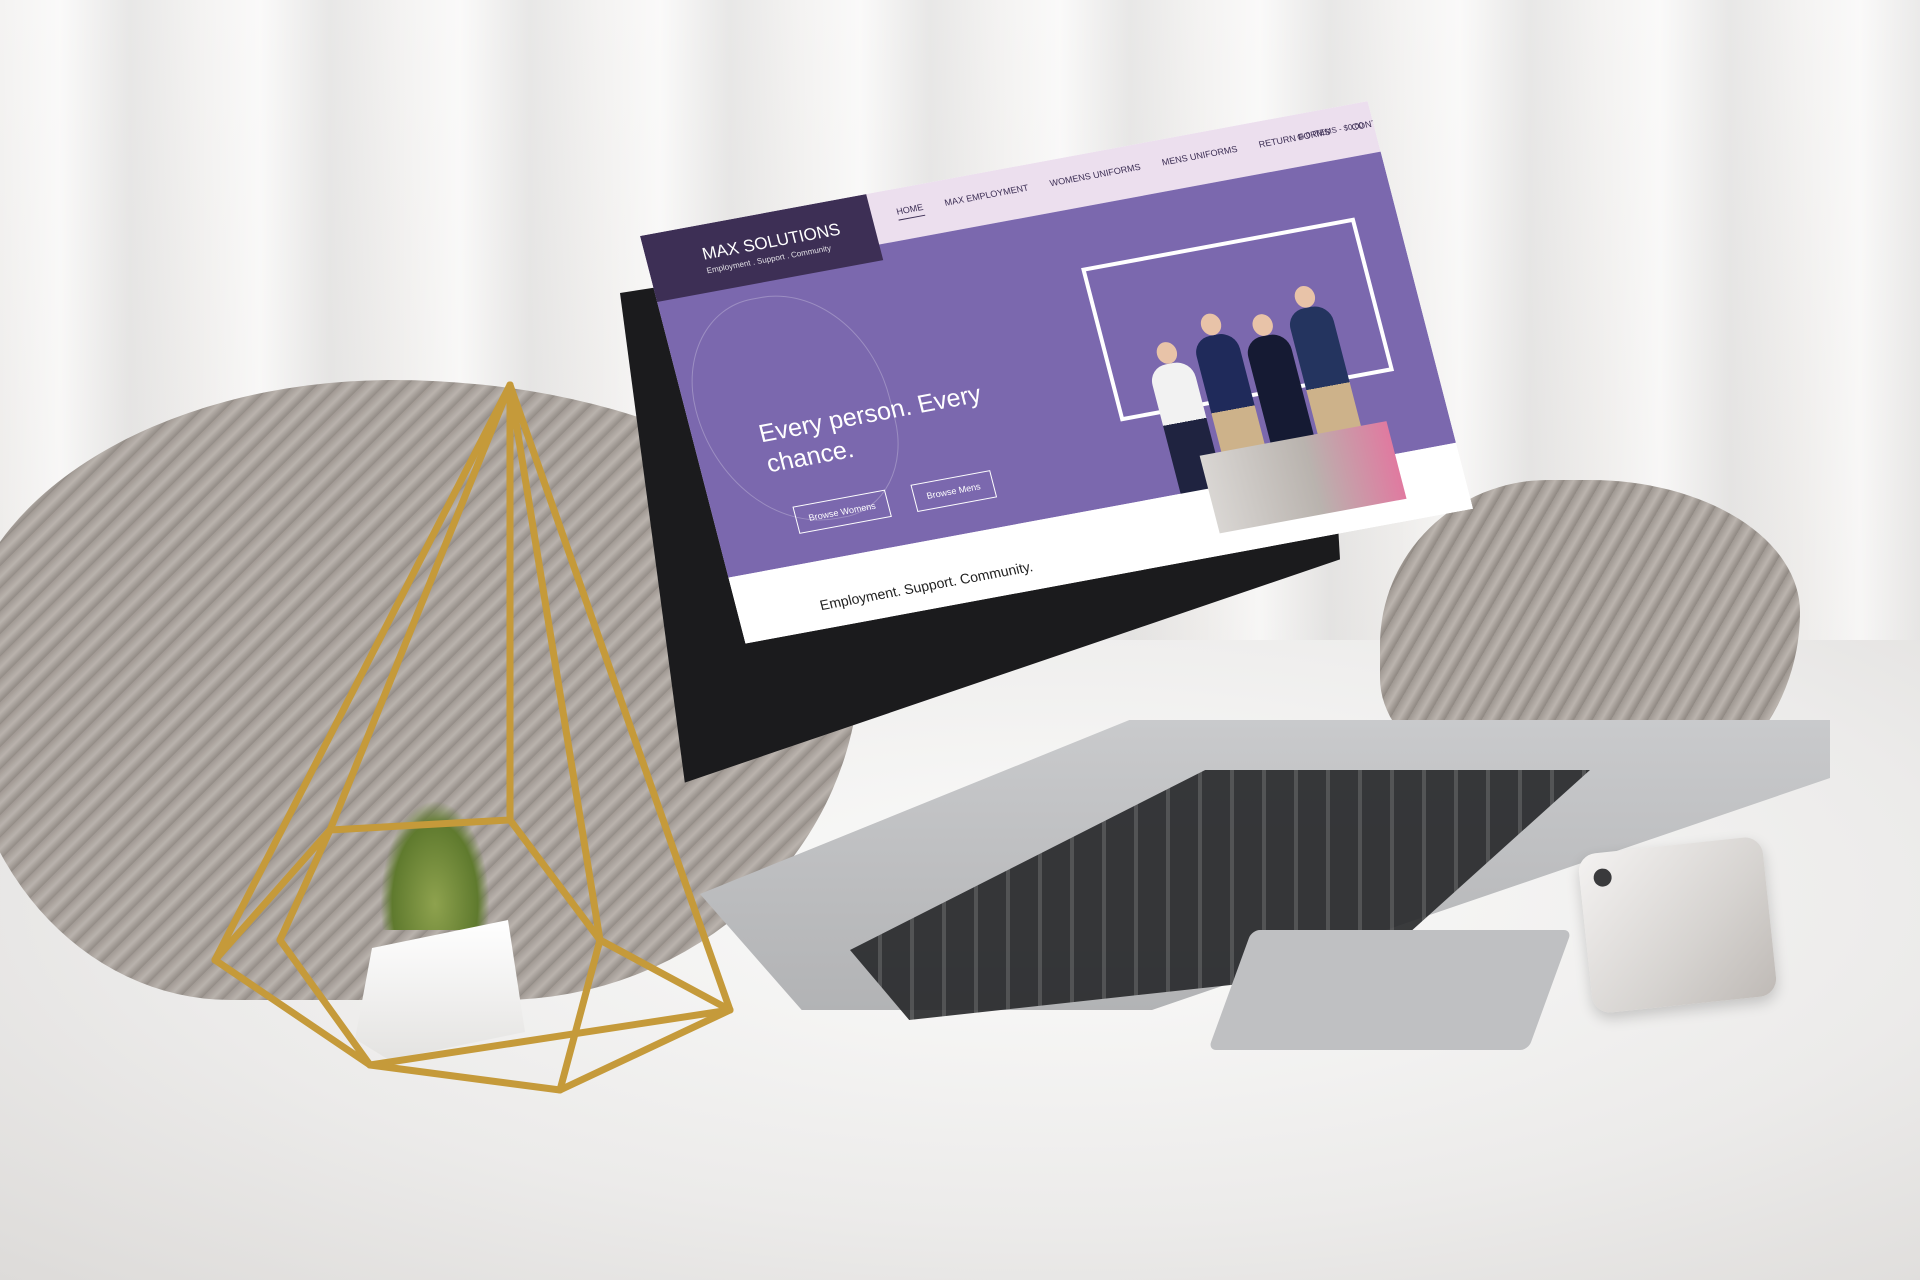 This screenshot has width=1920, height=1280. I want to click on smartphone, so click(1677, 925).